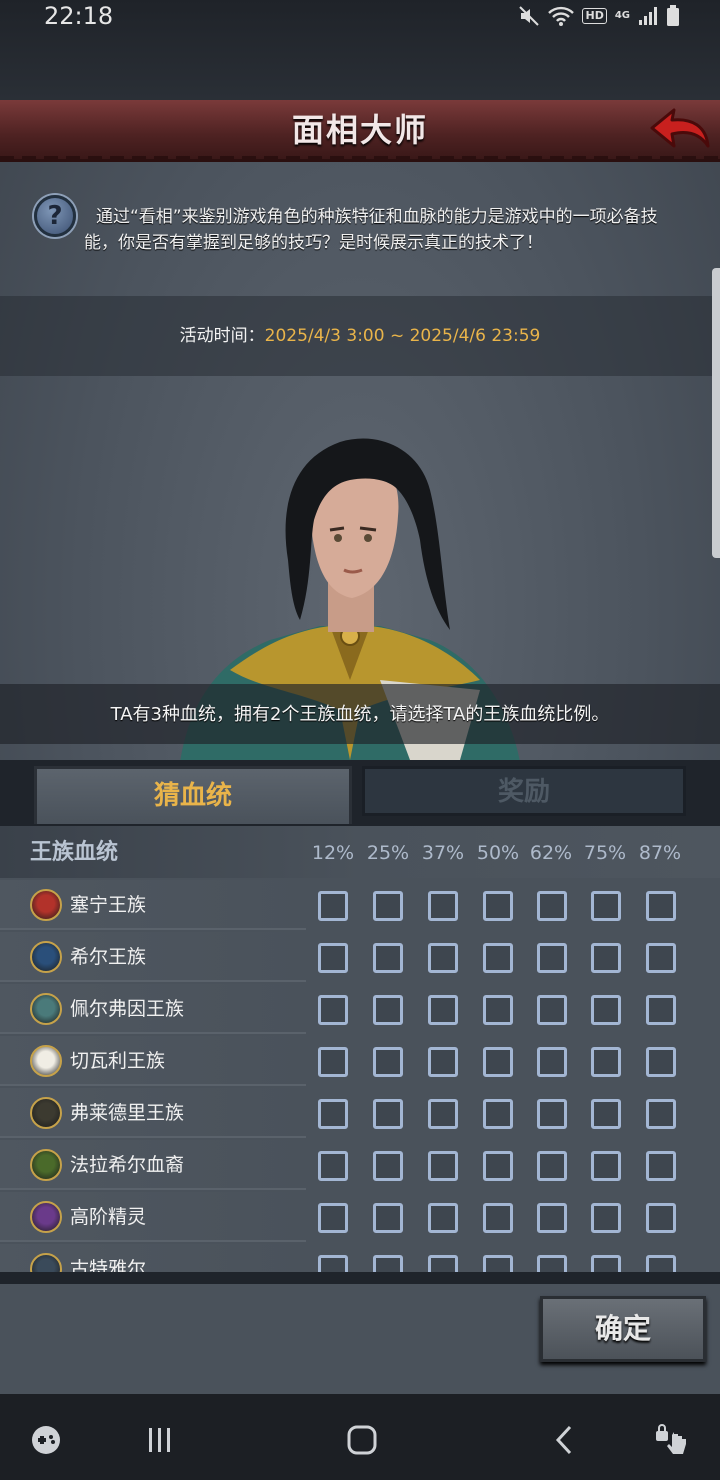  I want to click on home-button, so click(362, 1440).